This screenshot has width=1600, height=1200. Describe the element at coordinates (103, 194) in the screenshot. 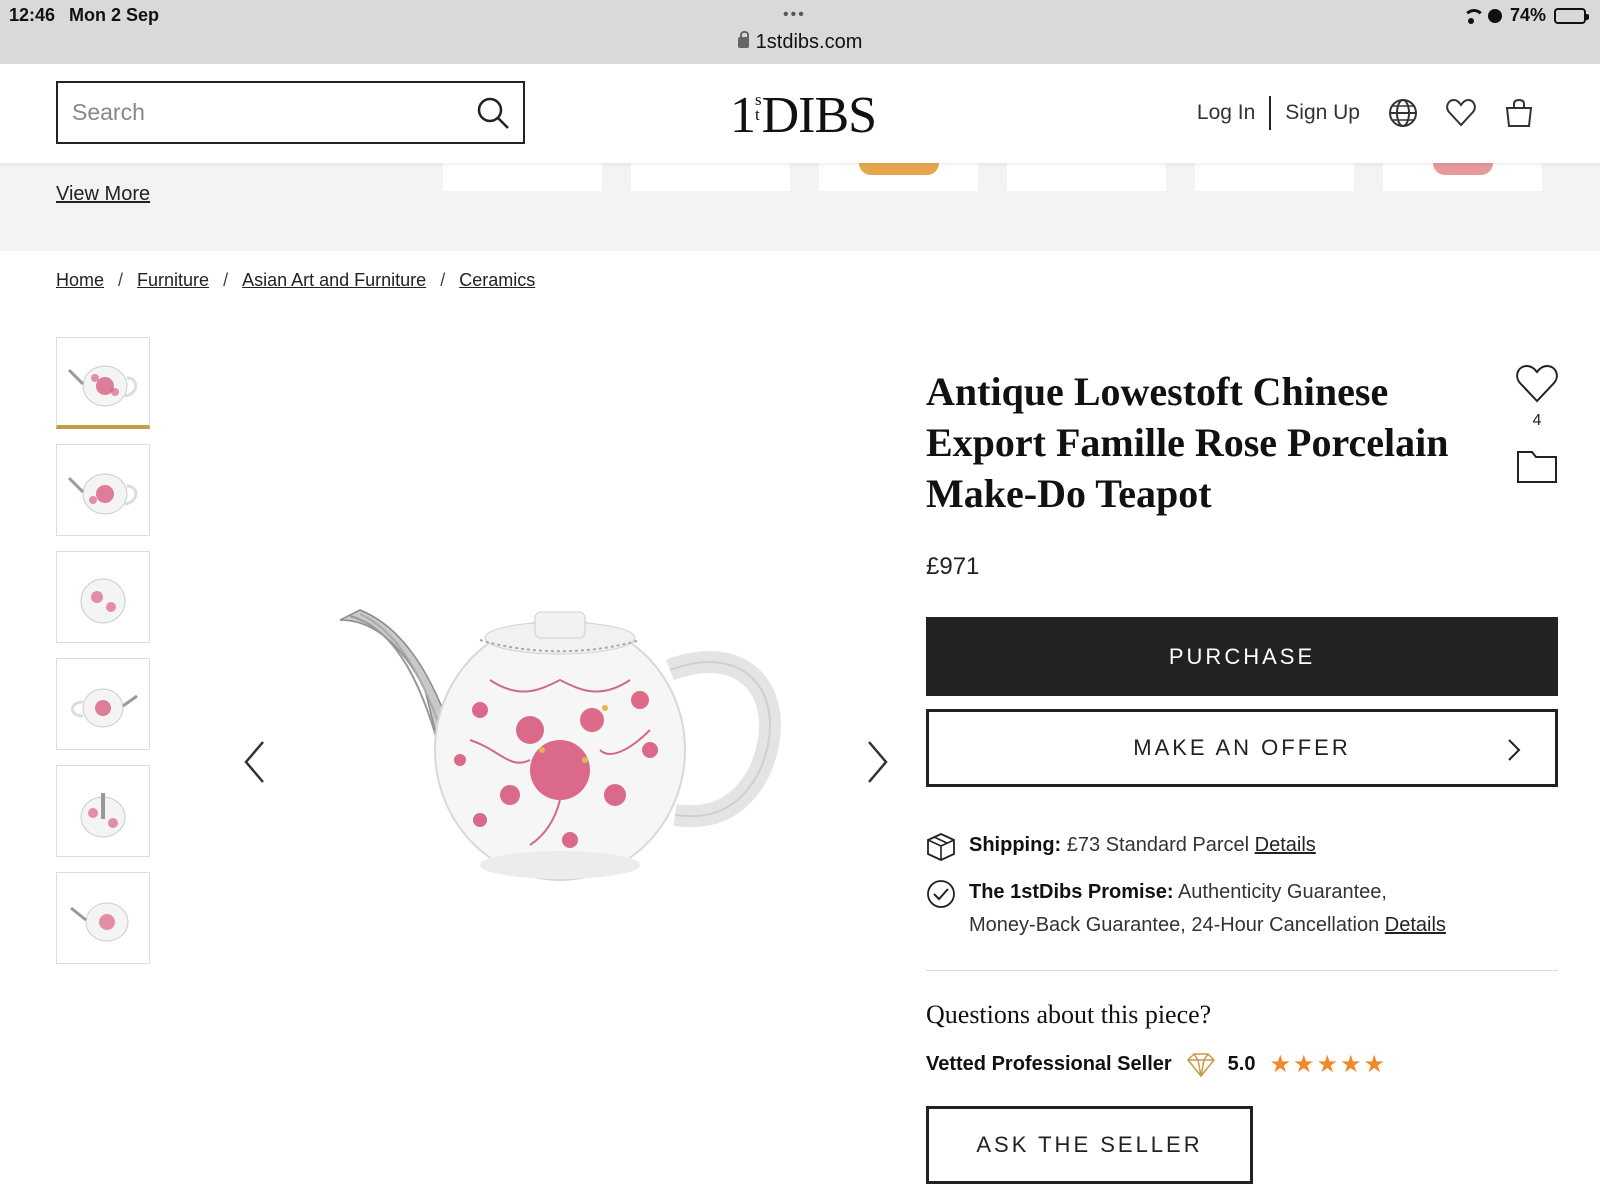

I see `view-more-link: View More` at that location.